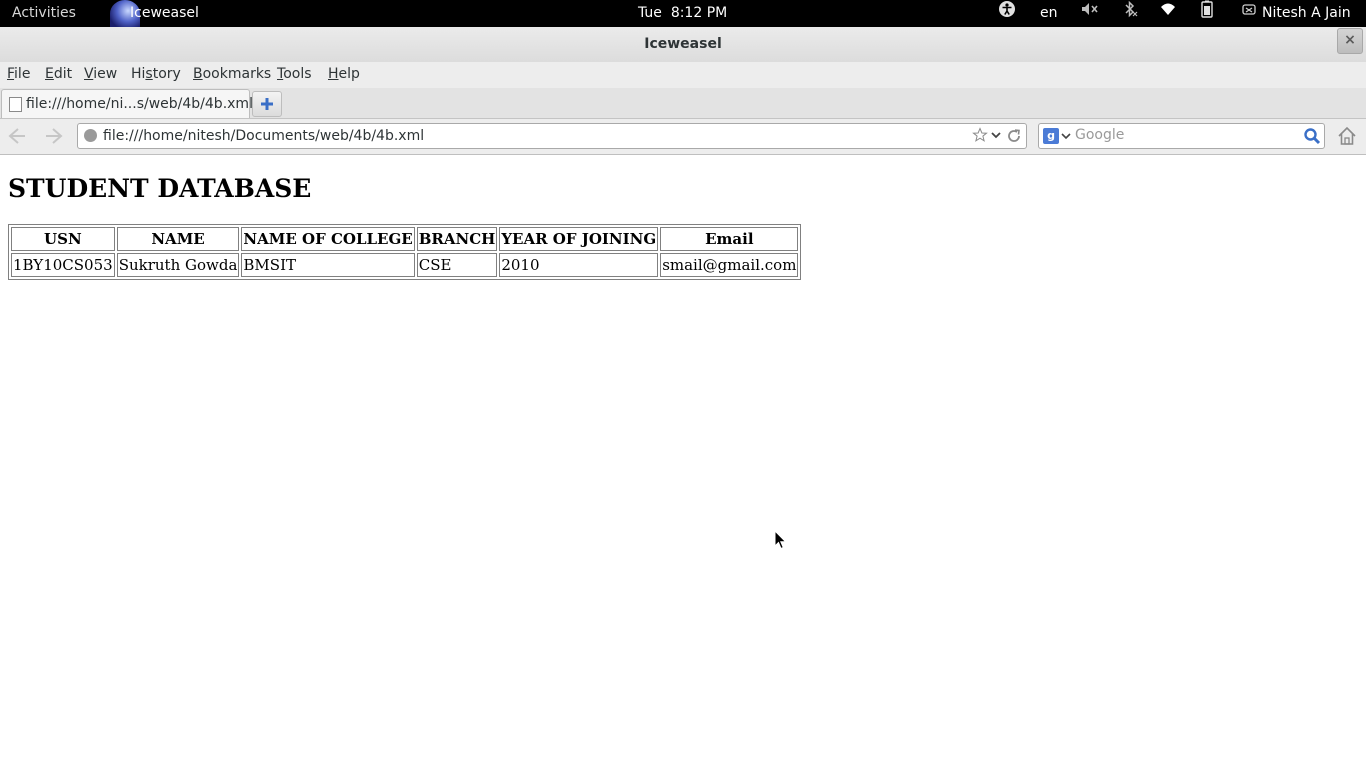 The image size is (1366, 768). Describe the element at coordinates (1007, 13) in the screenshot. I see `accessibility-icon` at that location.